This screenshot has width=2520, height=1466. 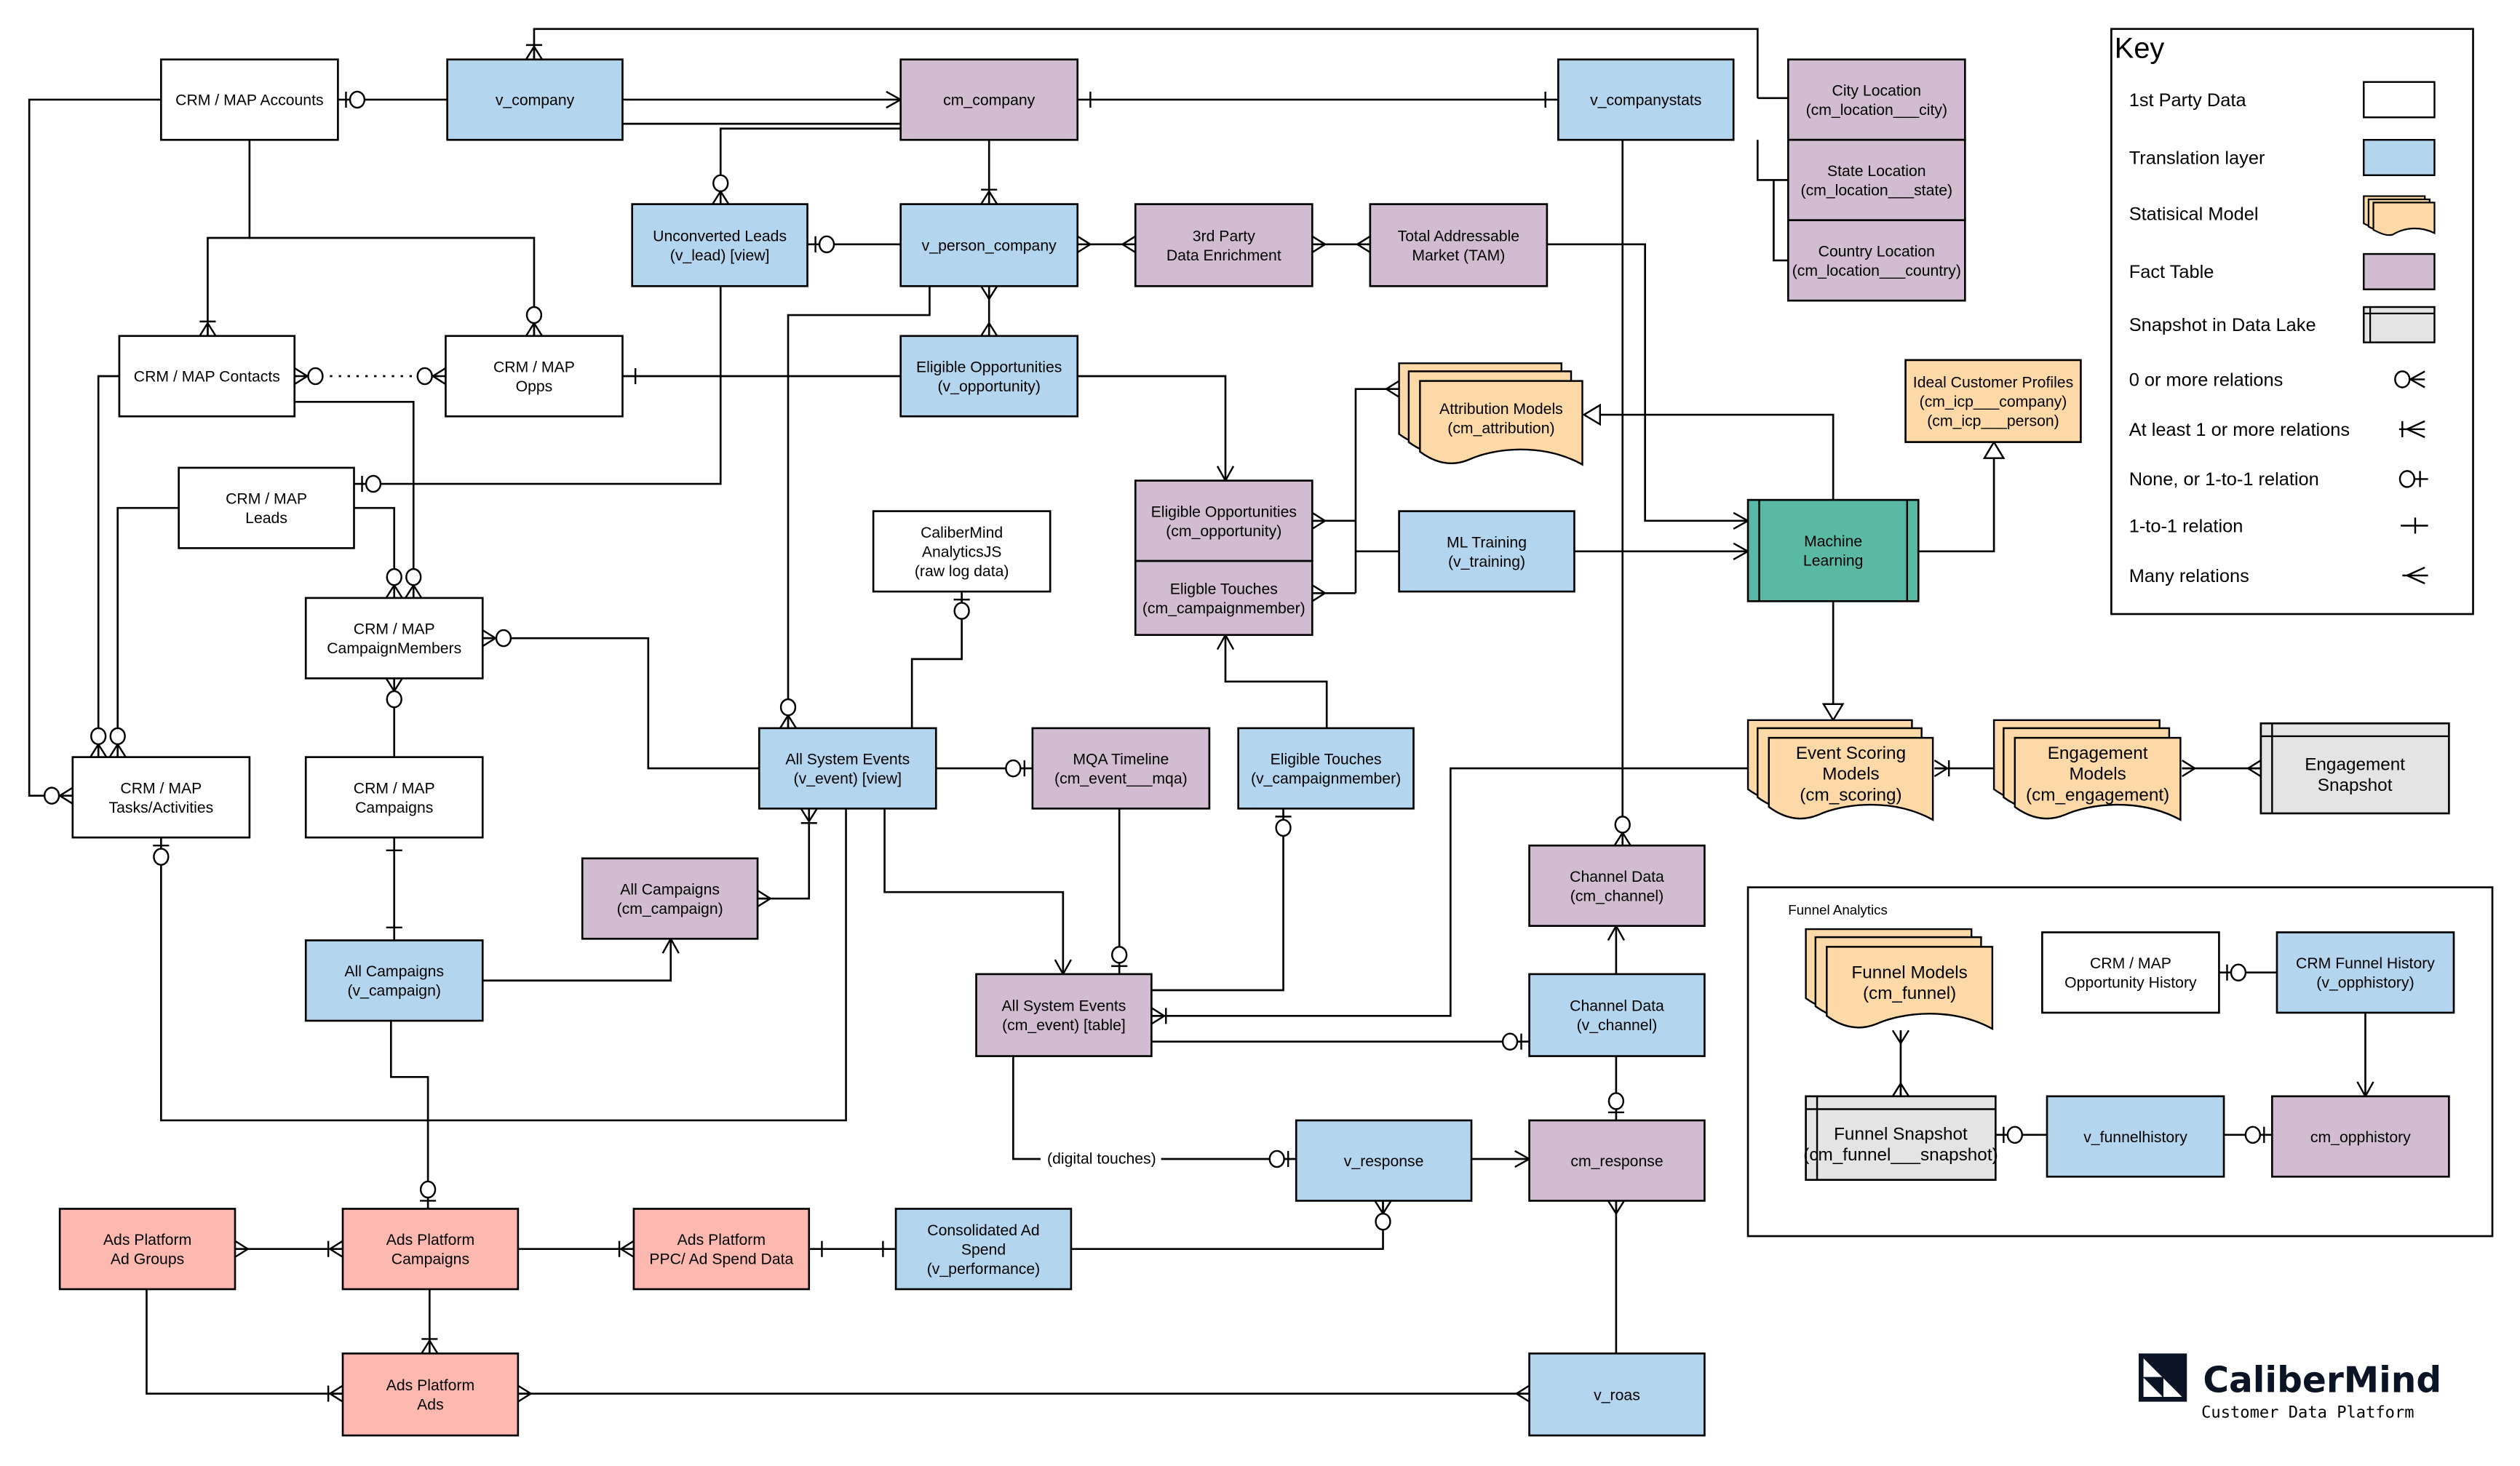 What do you see at coordinates (2322, 1380) in the screenshot?
I see `brand-name: CaliberMind` at bounding box center [2322, 1380].